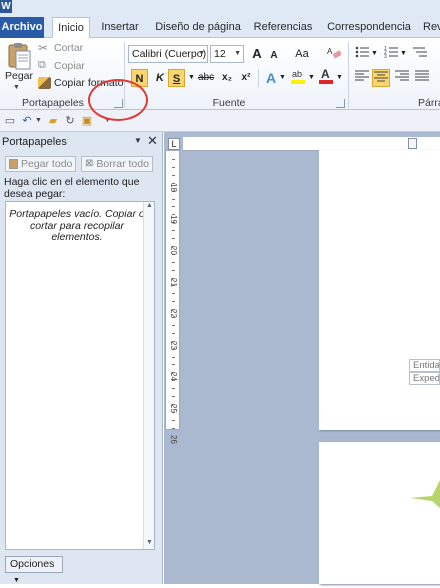 The height and width of the screenshot is (588, 440). What do you see at coordinates (173, 219) in the screenshot?
I see `ruler-number: 19` at bounding box center [173, 219].